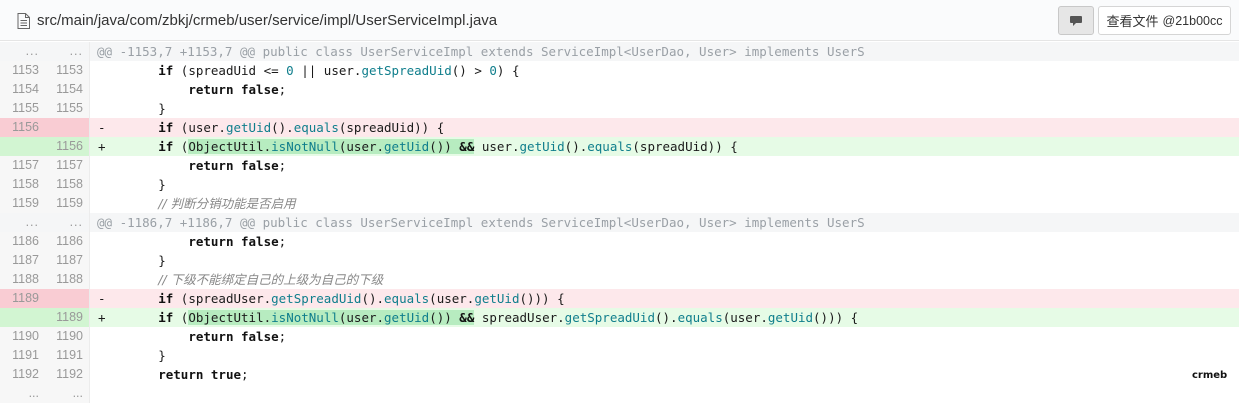 This screenshot has height=409, width=1239. What do you see at coordinates (67, 203) in the screenshot?
I see `new-line-number: 1159` at bounding box center [67, 203].